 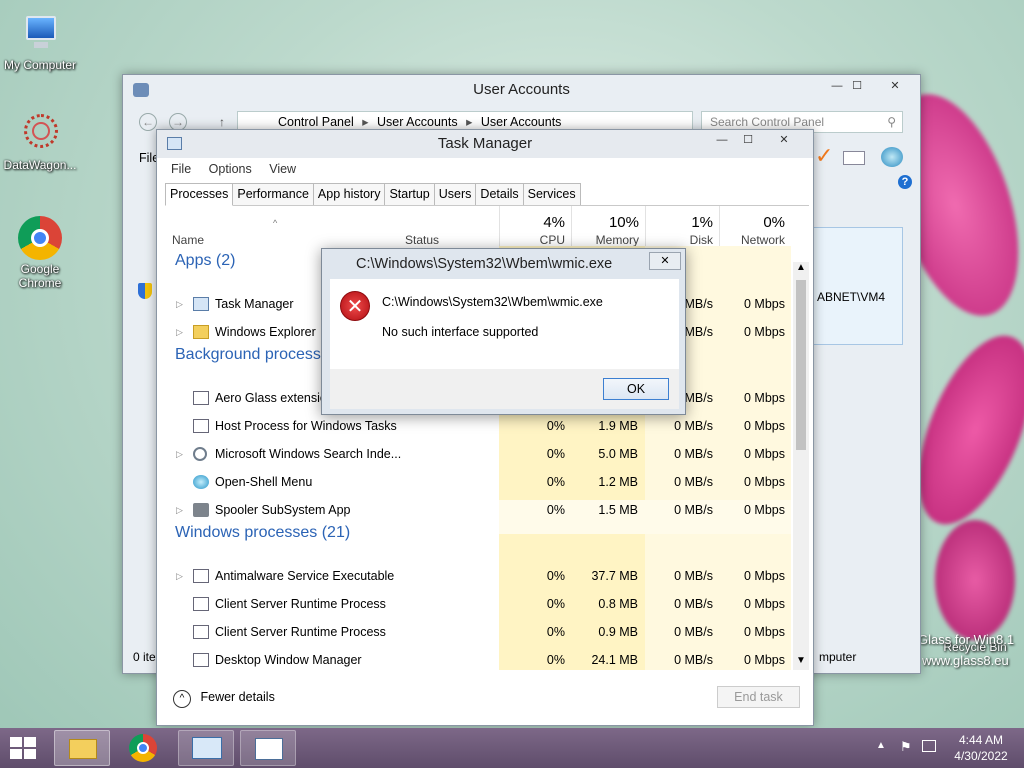 What do you see at coordinates (268, 748) in the screenshot?
I see `taskbar-task-manager` at bounding box center [268, 748].